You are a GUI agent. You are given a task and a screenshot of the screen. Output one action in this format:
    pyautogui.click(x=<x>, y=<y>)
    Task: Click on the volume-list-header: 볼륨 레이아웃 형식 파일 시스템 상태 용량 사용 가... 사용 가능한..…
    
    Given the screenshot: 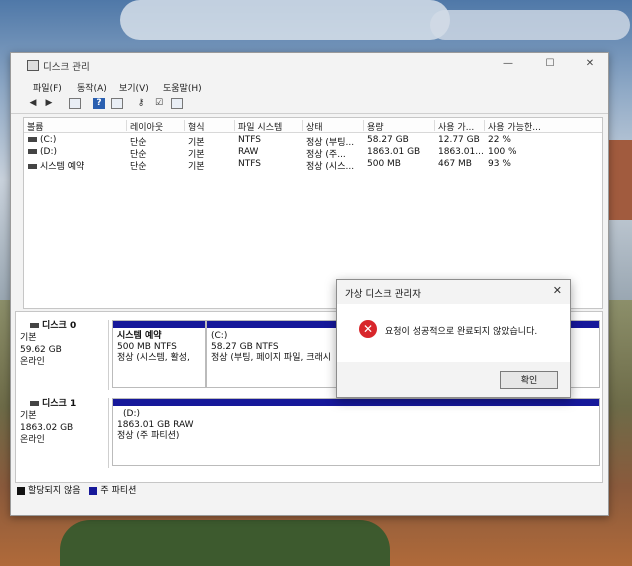 What is the action you would take?
    pyautogui.click(x=313, y=125)
    